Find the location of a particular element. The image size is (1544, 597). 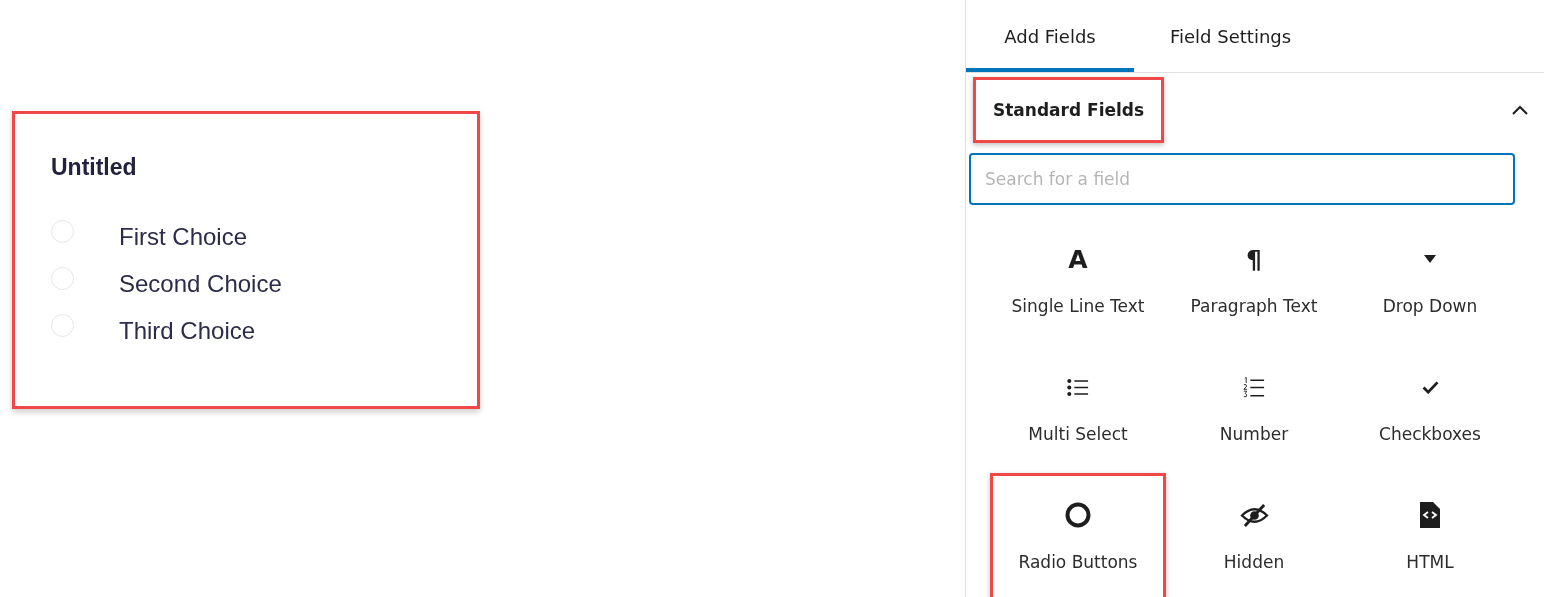

field-type-button: ¶ Paragraph Text is located at coordinates (1254, 281).